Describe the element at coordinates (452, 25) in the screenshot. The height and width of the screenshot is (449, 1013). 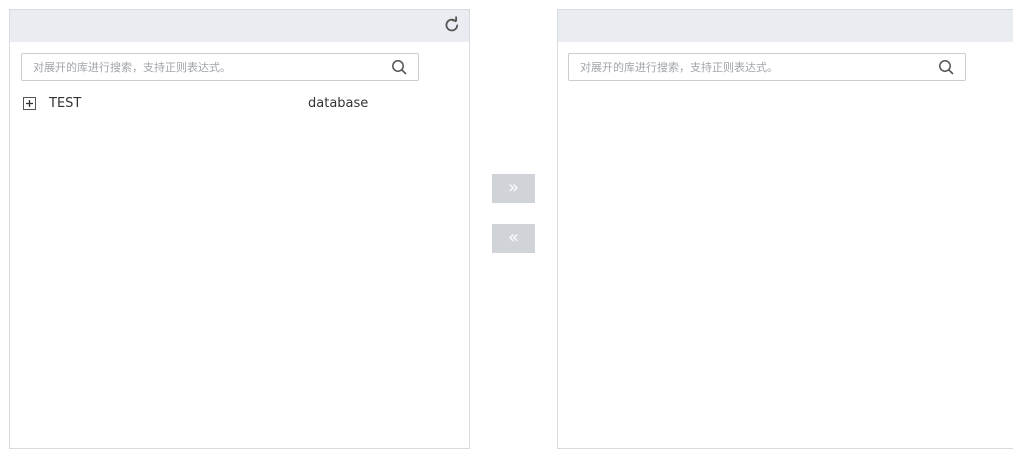
I see `refresh-icon` at that location.